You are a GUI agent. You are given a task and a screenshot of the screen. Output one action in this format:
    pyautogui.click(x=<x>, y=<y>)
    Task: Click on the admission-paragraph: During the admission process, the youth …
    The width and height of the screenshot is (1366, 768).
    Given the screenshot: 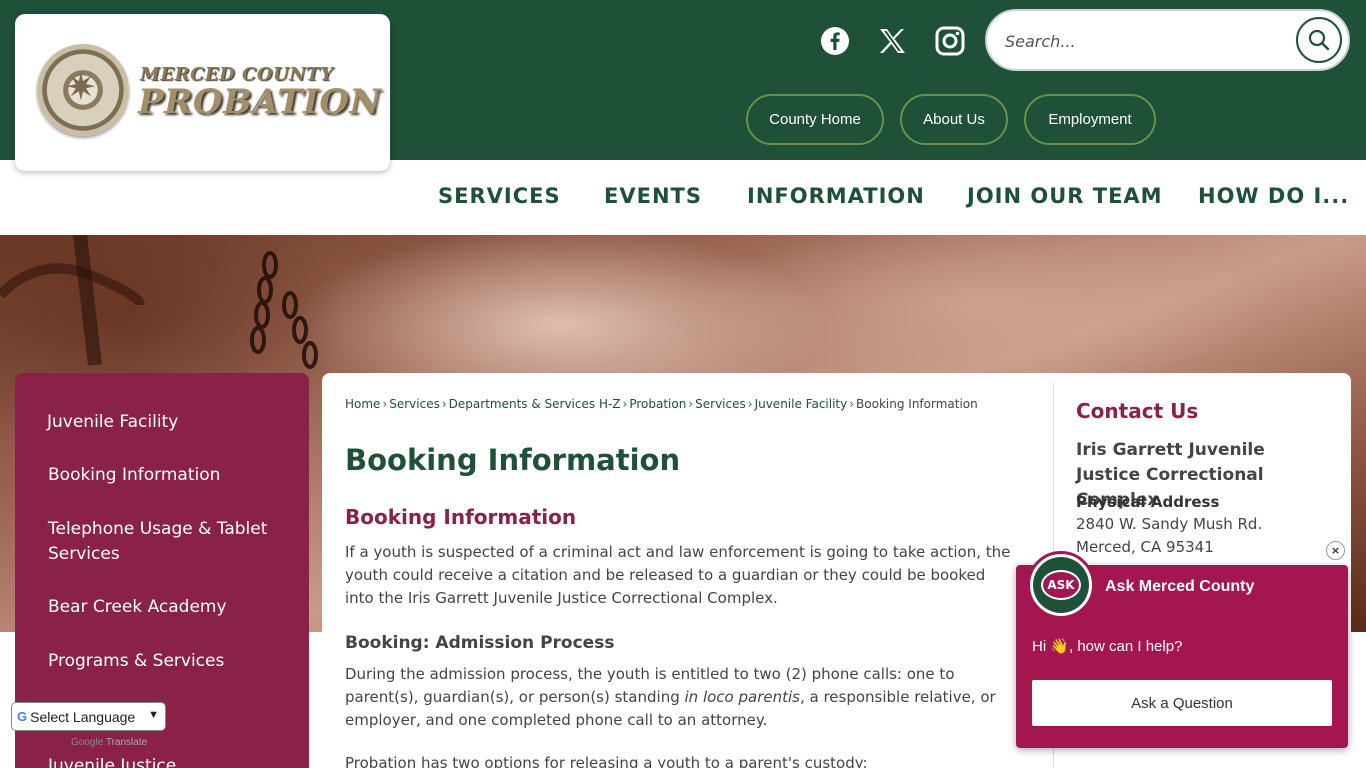 What is the action you would take?
    pyautogui.click(x=681, y=697)
    